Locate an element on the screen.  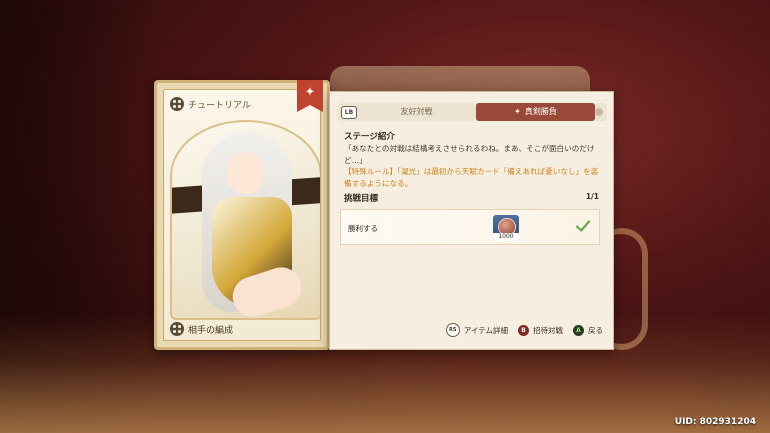
check-icon is located at coordinates (583, 226).